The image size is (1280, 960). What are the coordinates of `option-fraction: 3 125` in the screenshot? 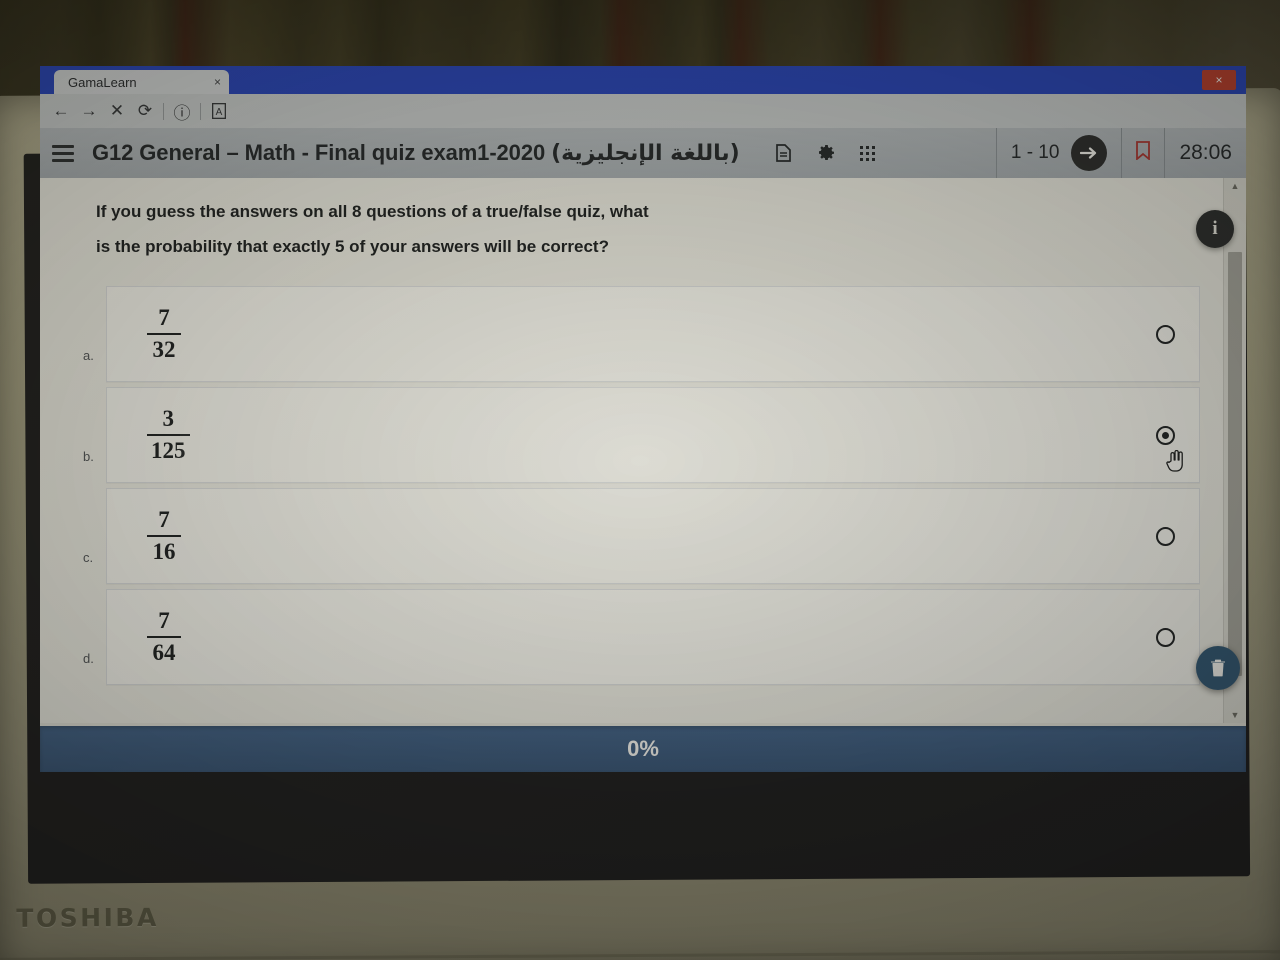 It's located at (168, 435).